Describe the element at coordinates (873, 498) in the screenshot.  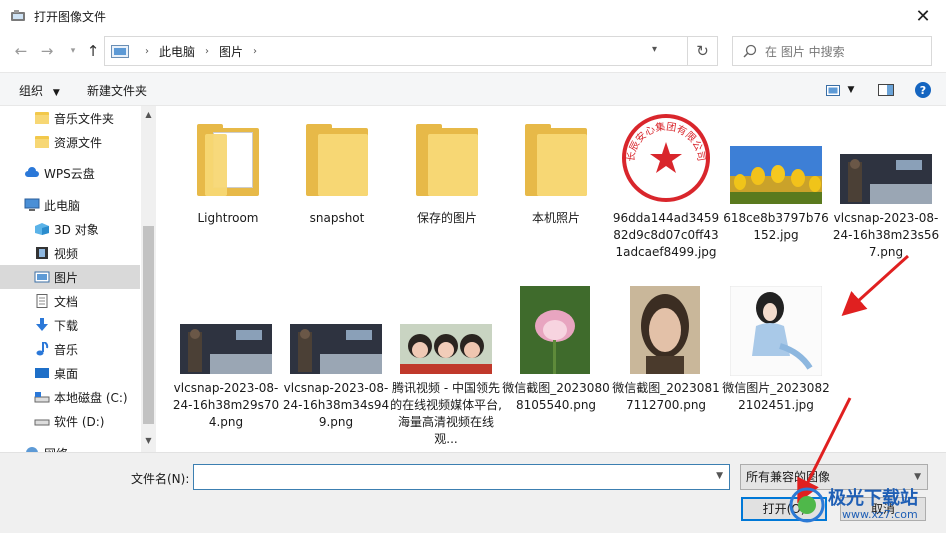
I see `watermark-text: 极光下载站` at that location.